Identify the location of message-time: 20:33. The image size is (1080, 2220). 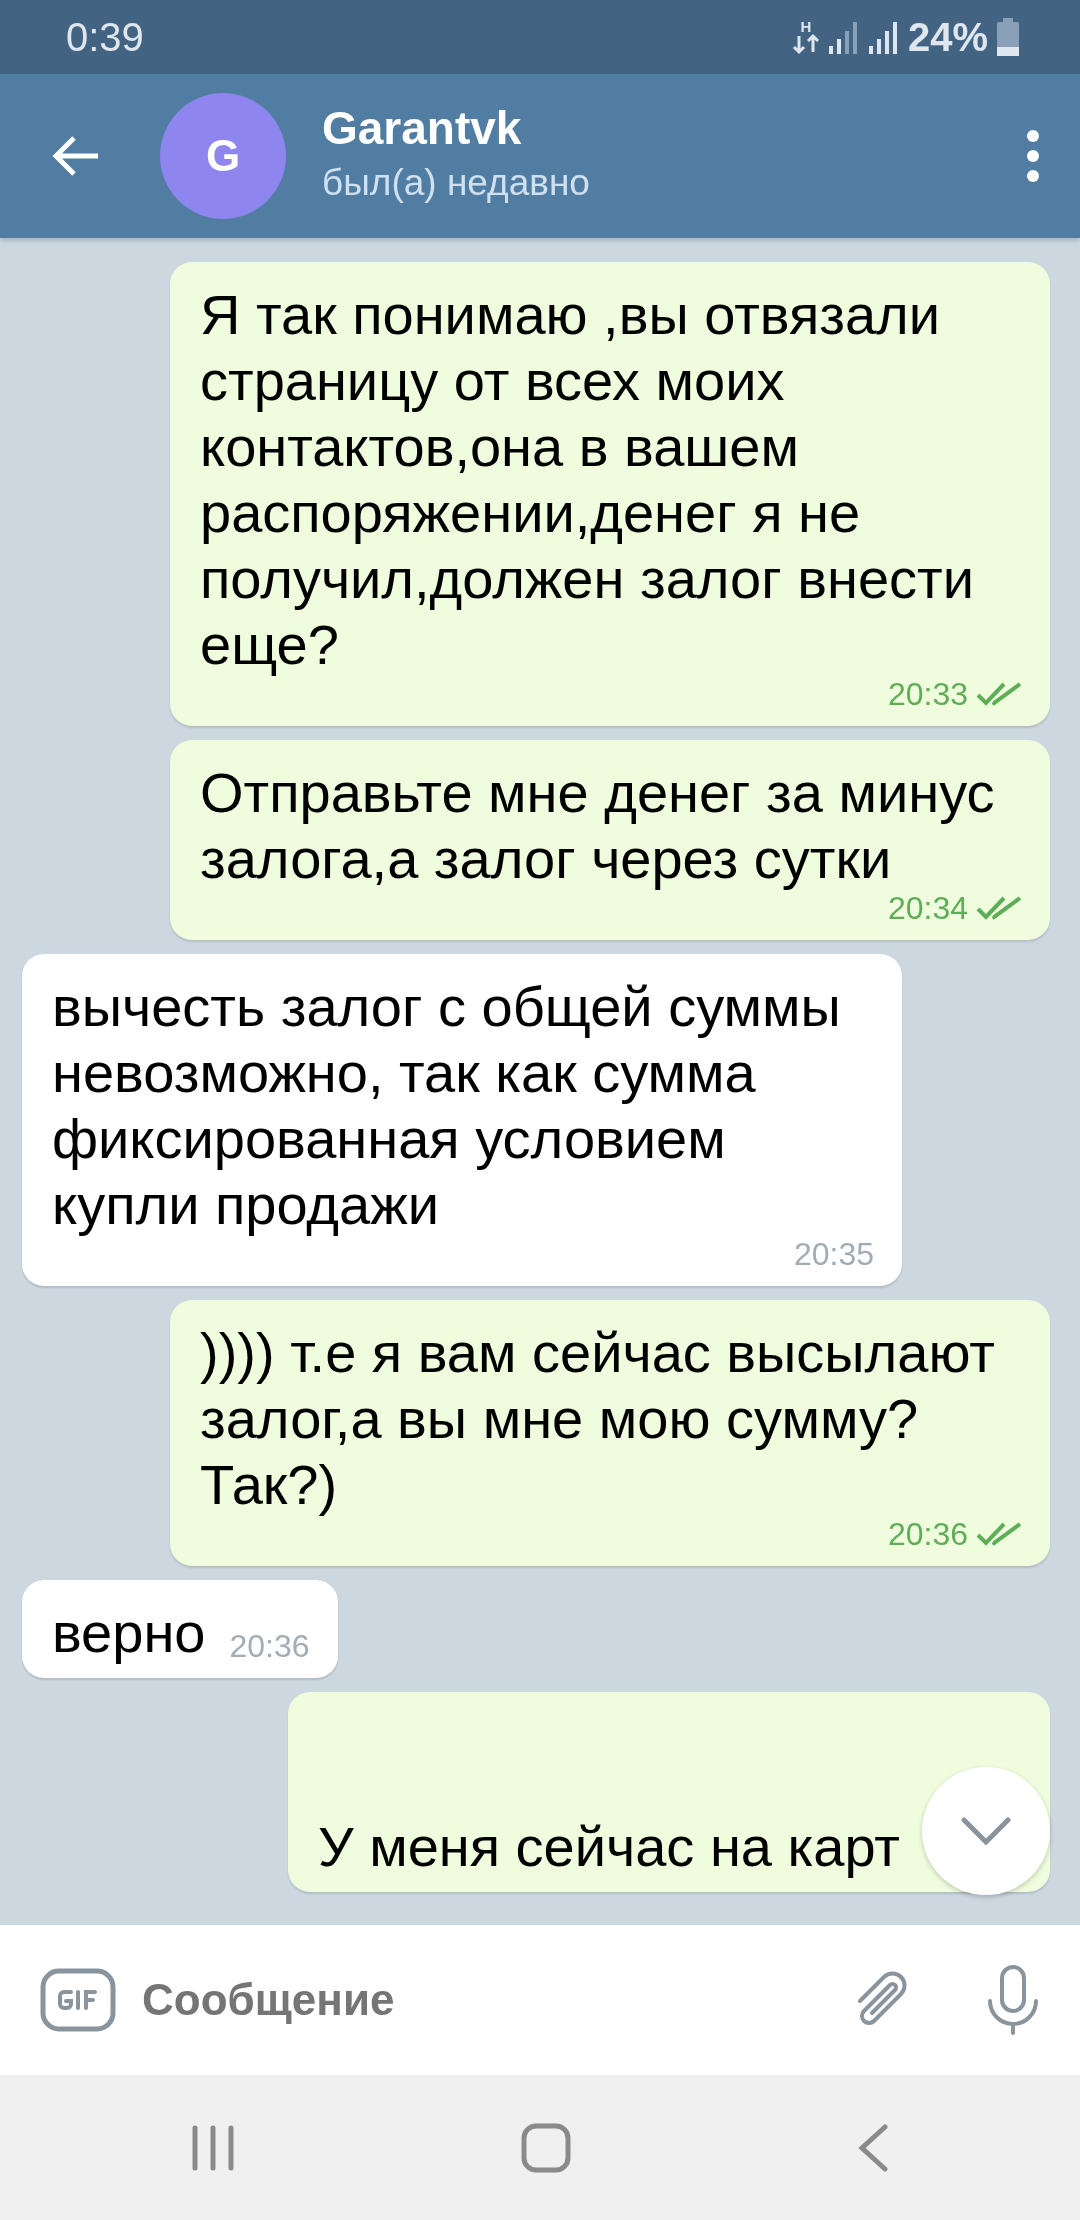
(927, 694).